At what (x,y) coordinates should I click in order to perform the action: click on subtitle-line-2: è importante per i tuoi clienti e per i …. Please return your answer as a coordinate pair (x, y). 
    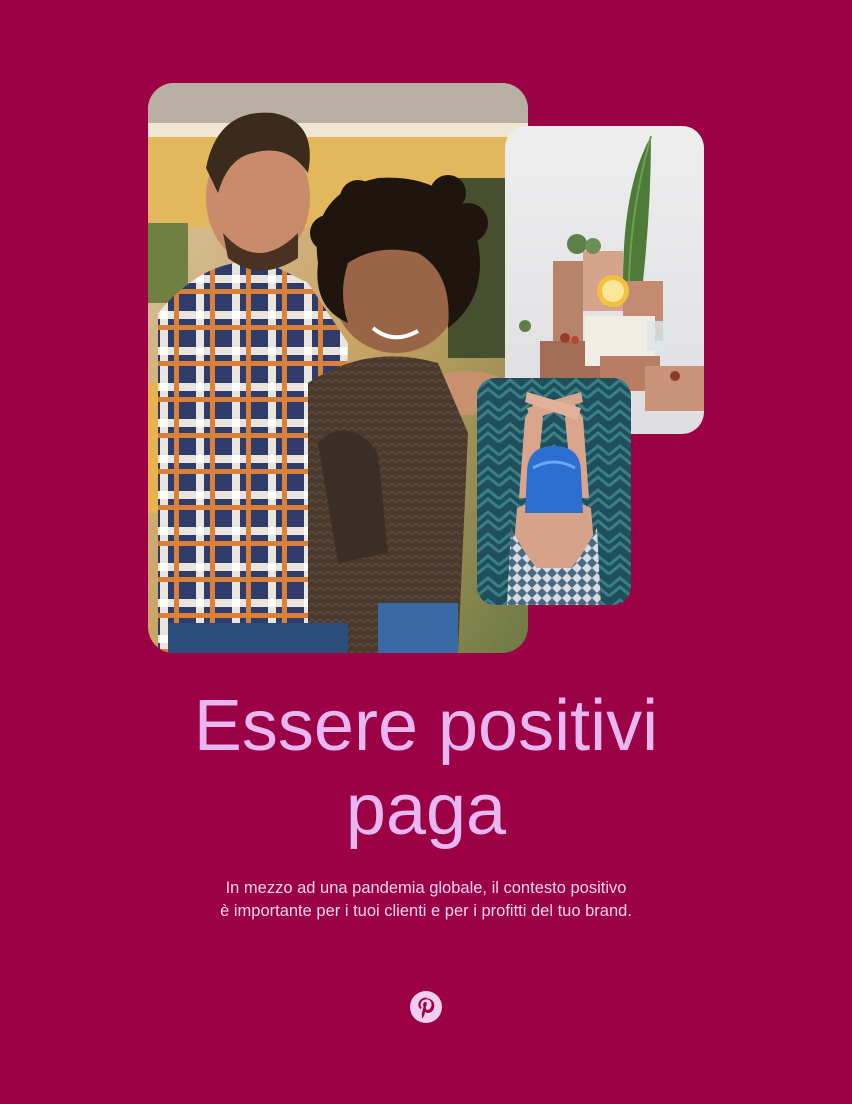
    Looking at the image, I should click on (426, 911).